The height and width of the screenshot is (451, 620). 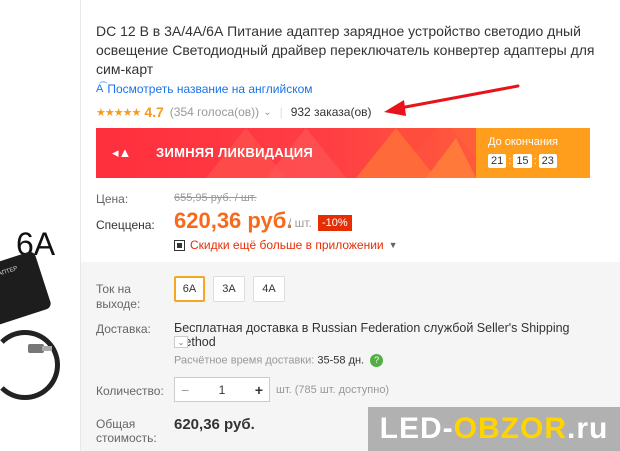 I want to click on increase-button: +, so click(x=259, y=390).